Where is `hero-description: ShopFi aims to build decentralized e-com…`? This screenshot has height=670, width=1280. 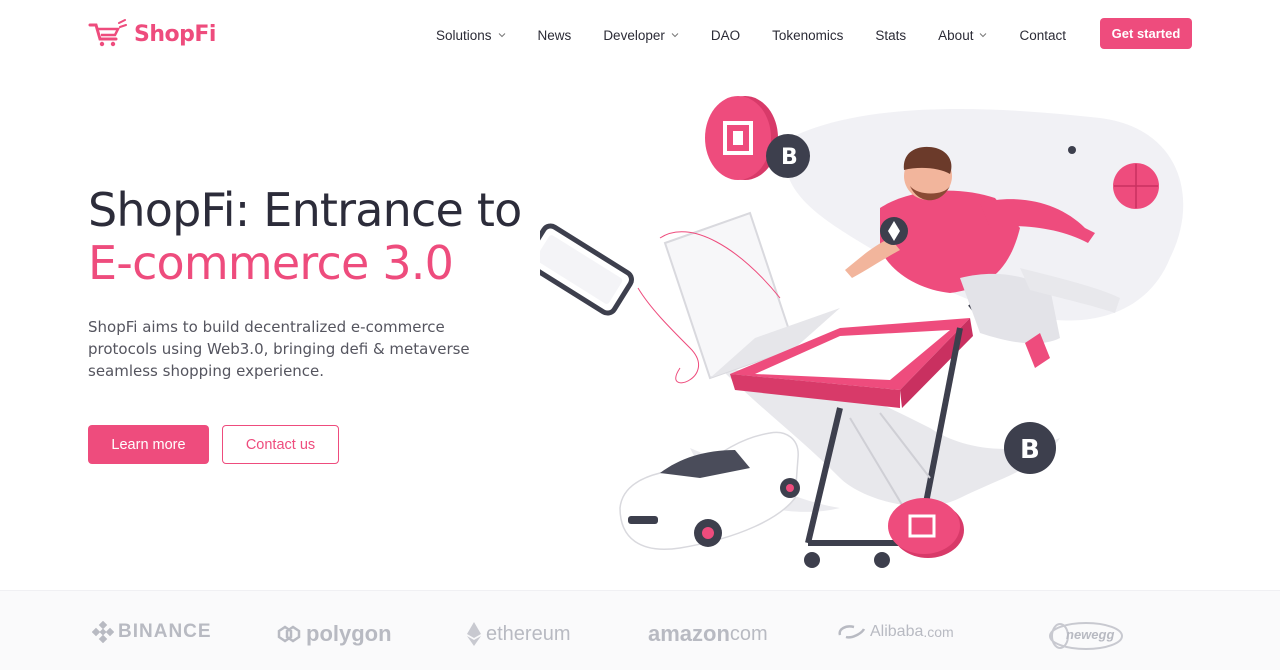
hero-description: ShopFi aims to build decentralized e-com… is located at coordinates (279, 349).